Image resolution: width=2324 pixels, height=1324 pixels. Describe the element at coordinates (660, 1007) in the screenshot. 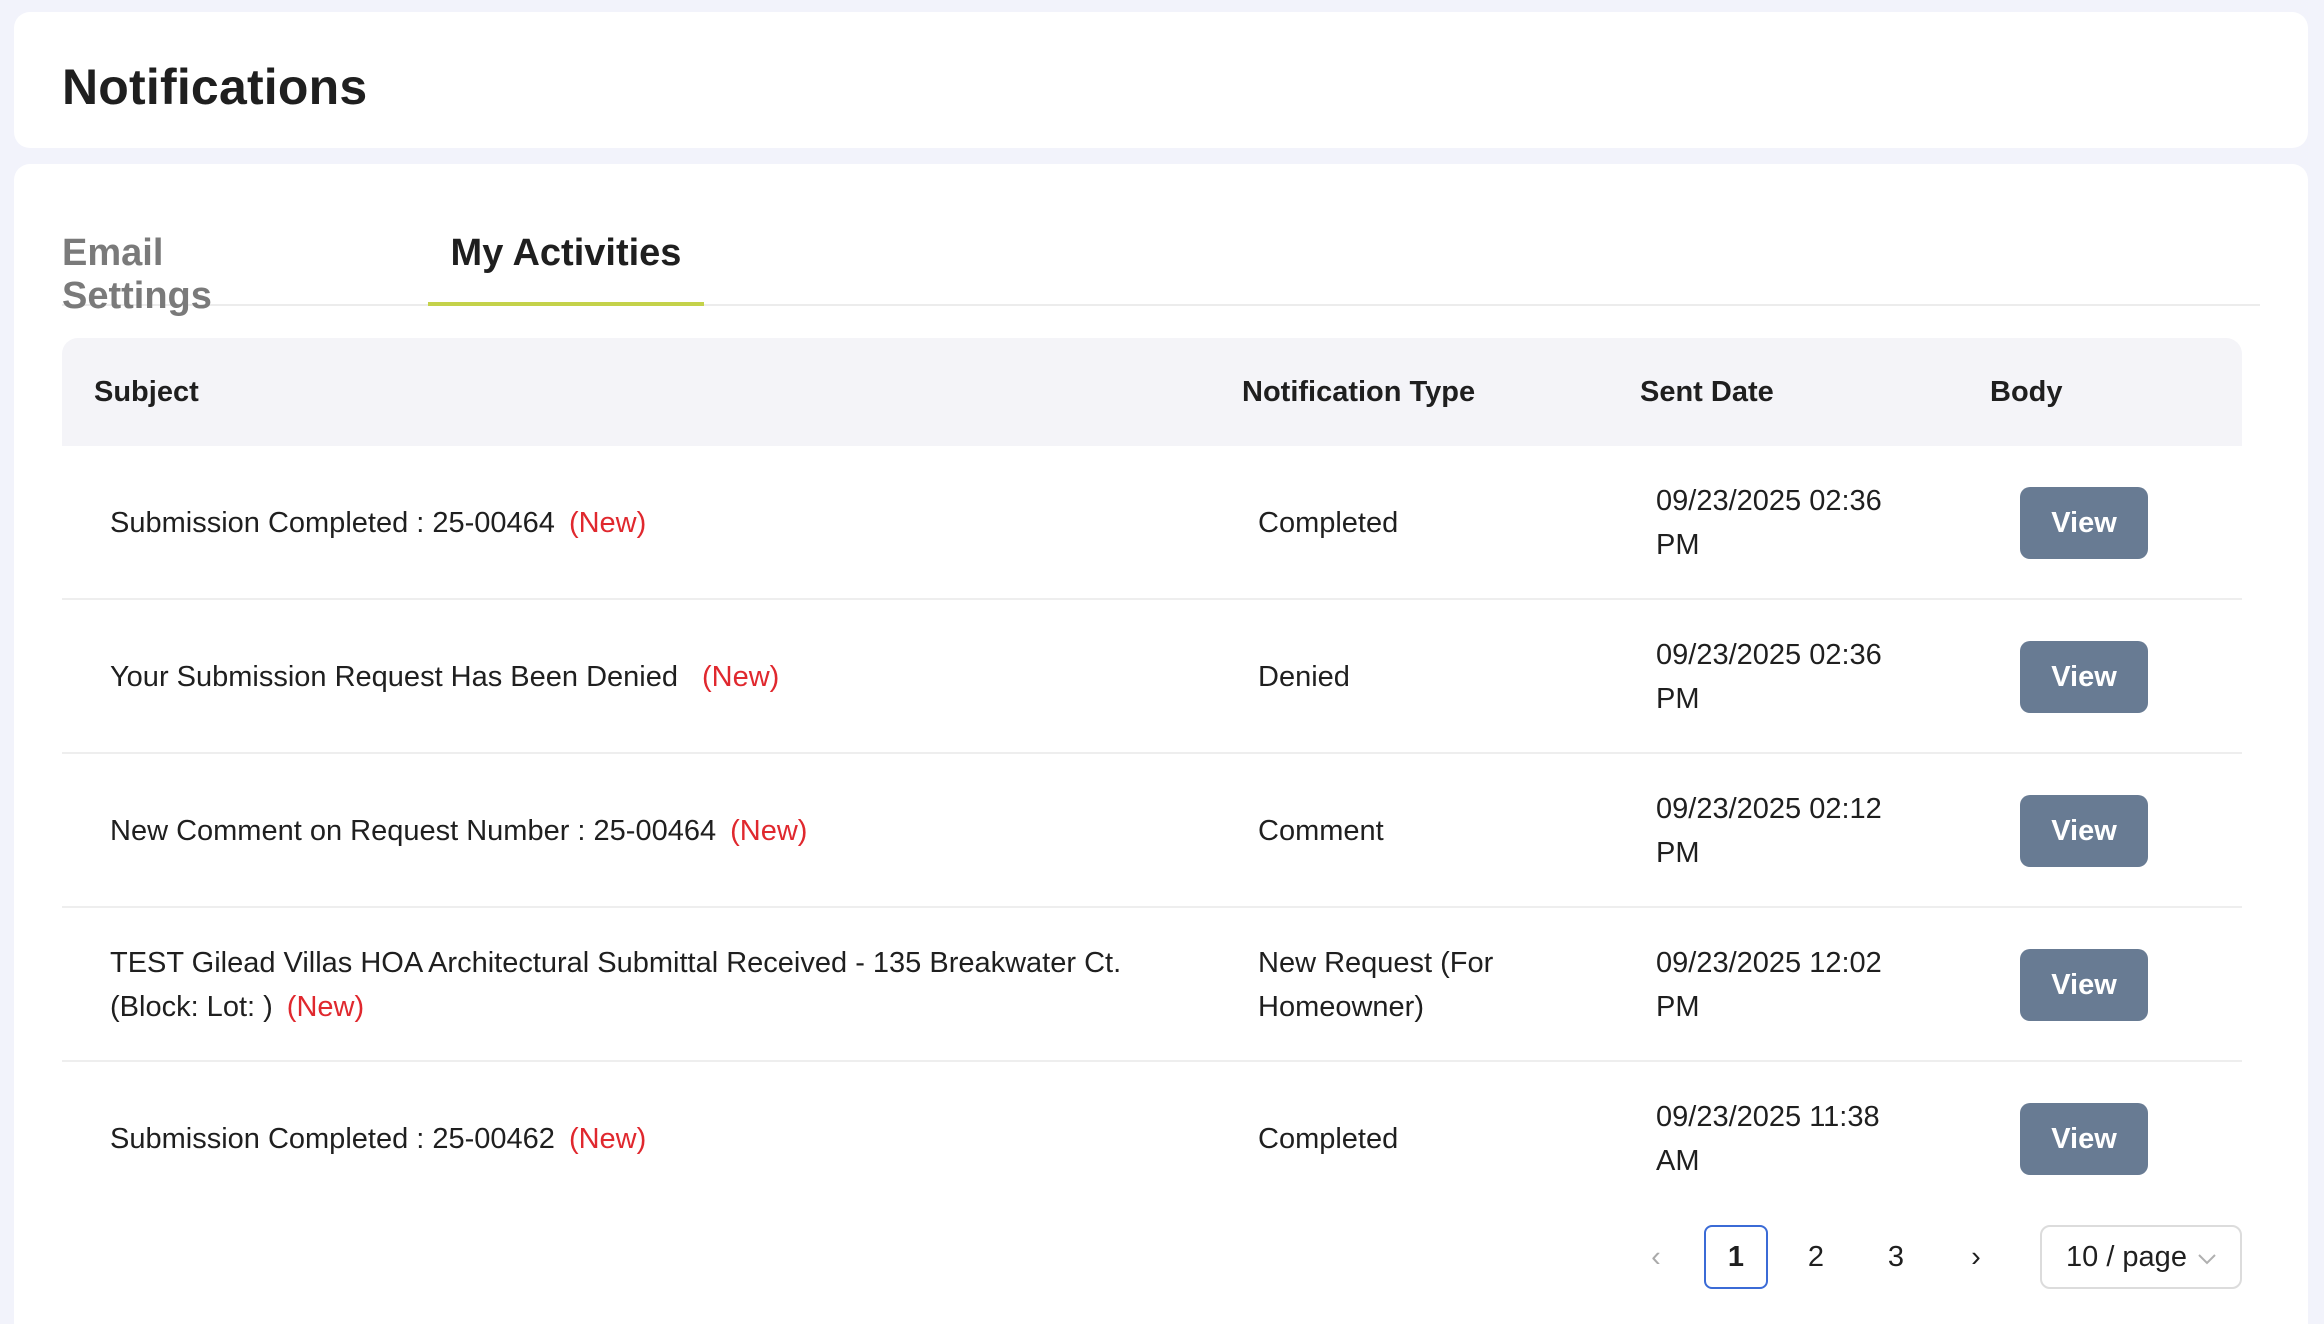

I see `subject-text-continued: (Block: Lot: ) (New)` at that location.